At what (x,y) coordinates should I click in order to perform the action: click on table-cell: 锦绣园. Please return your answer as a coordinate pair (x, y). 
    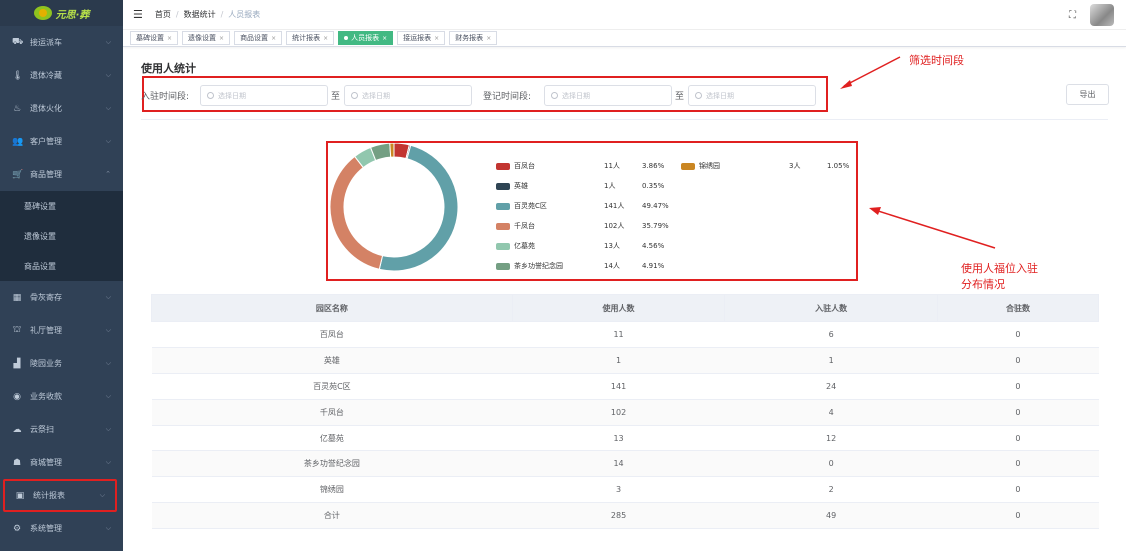
    Looking at the image, I should click on (332, 490).